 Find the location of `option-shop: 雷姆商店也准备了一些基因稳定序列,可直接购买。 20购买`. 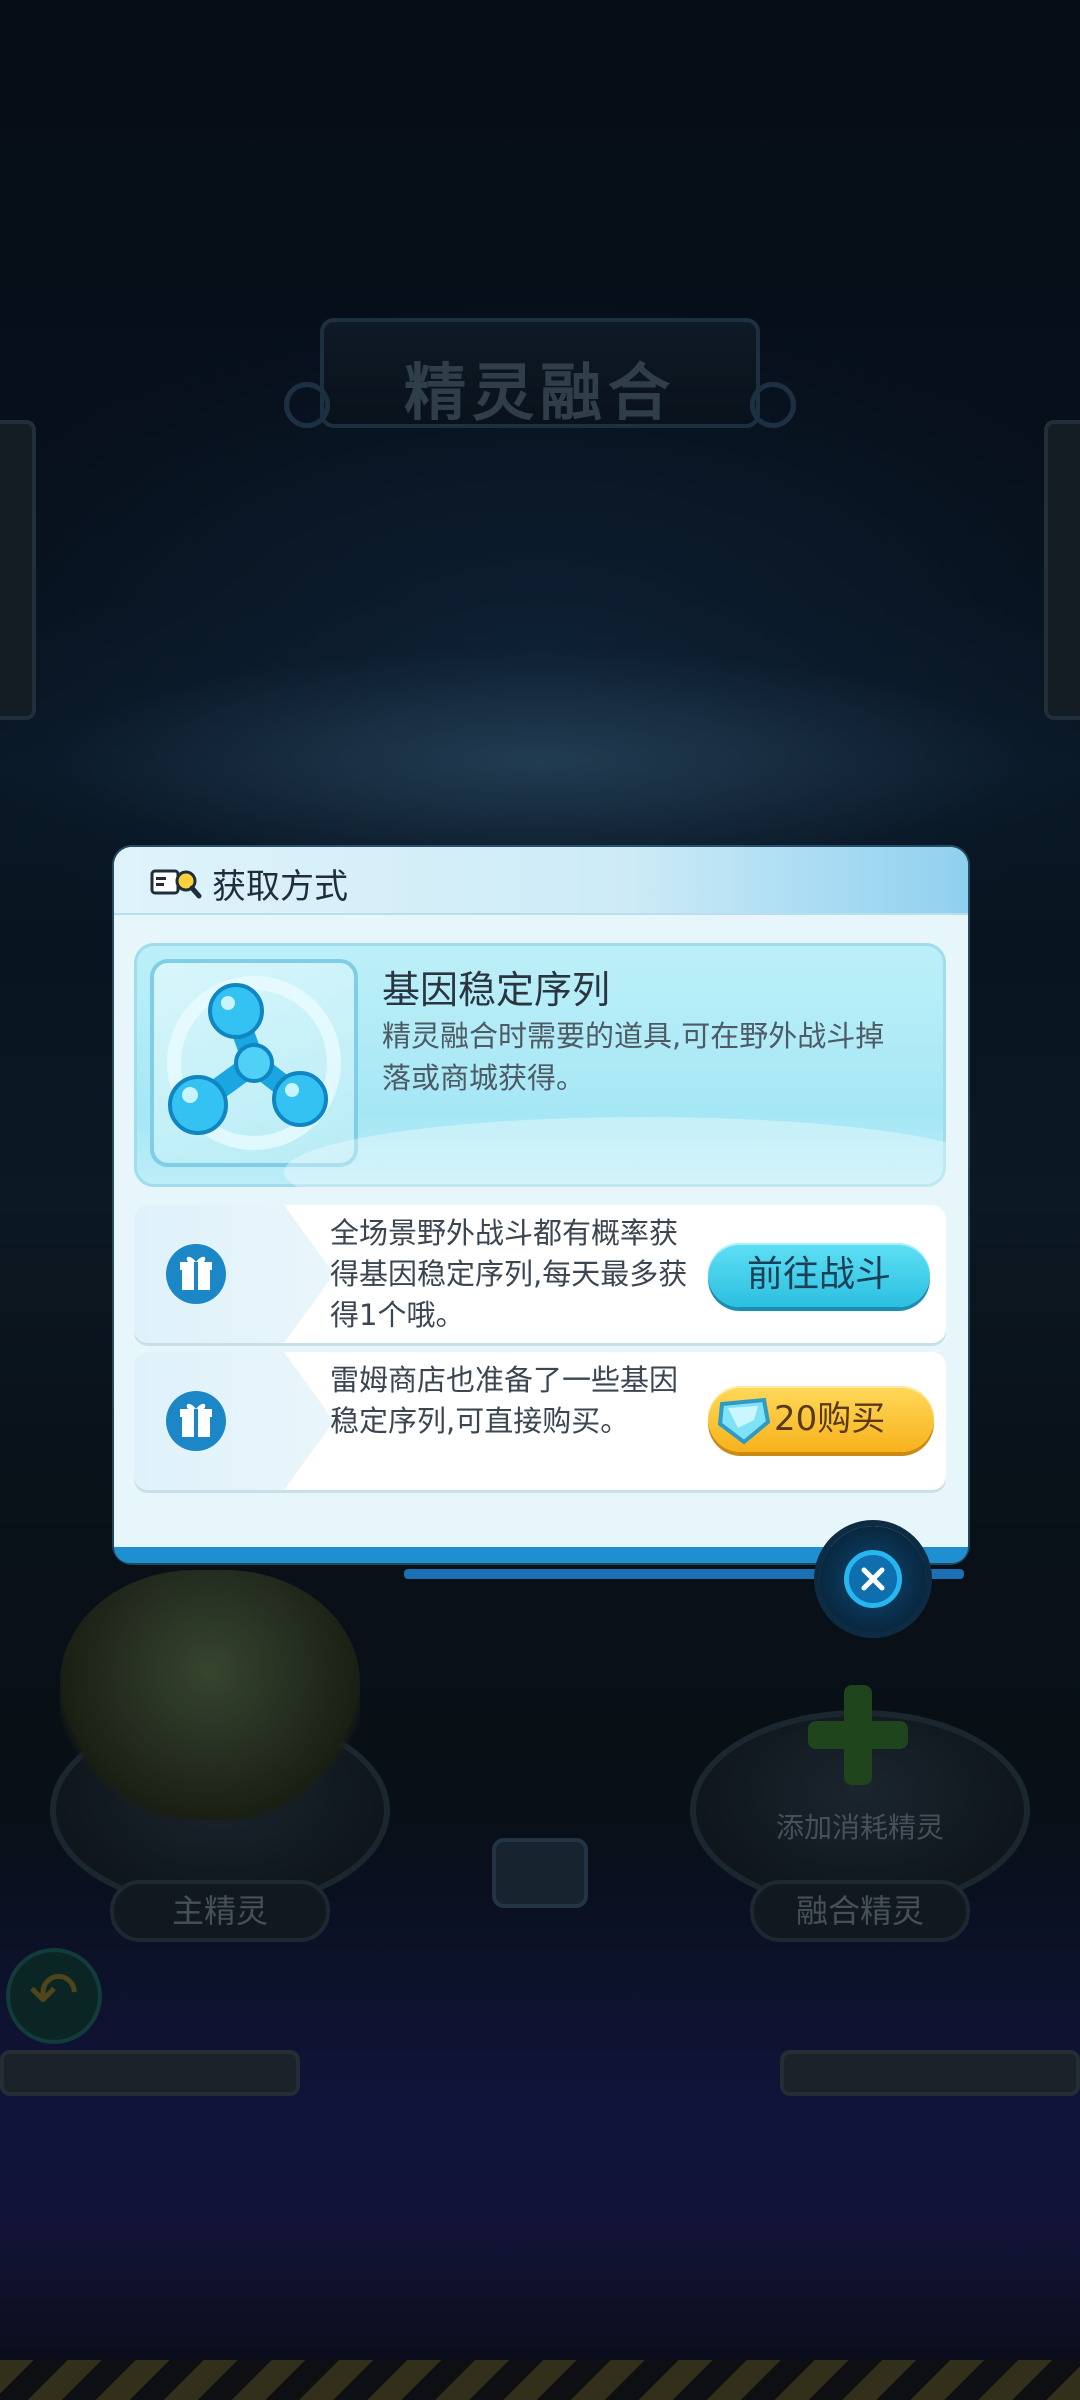

option-shop: 雷姆商店也准备了一些基因稳定序列,可直接购买。 20购买 is located at coordinates (540, 1421).